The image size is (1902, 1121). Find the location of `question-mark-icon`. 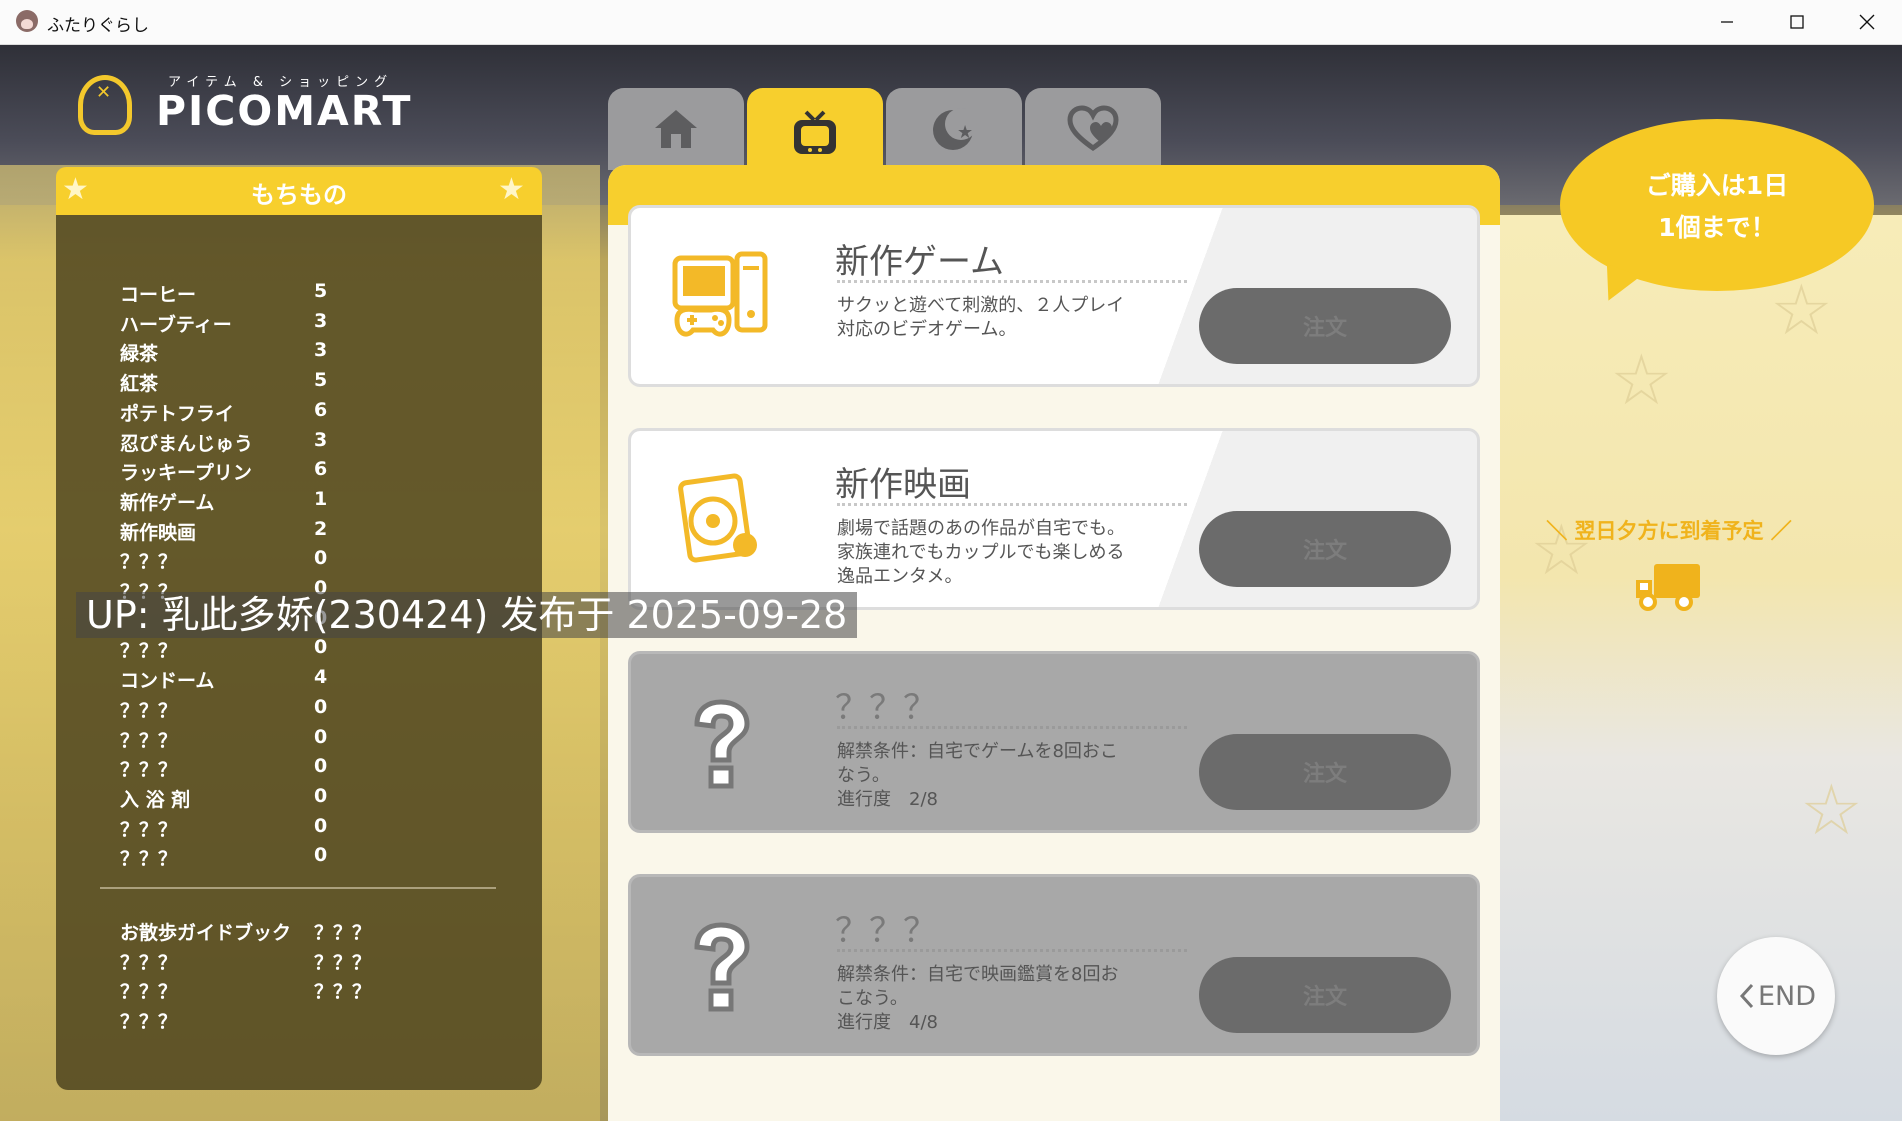

question-mark-icon is located at coordinates (722, 744).